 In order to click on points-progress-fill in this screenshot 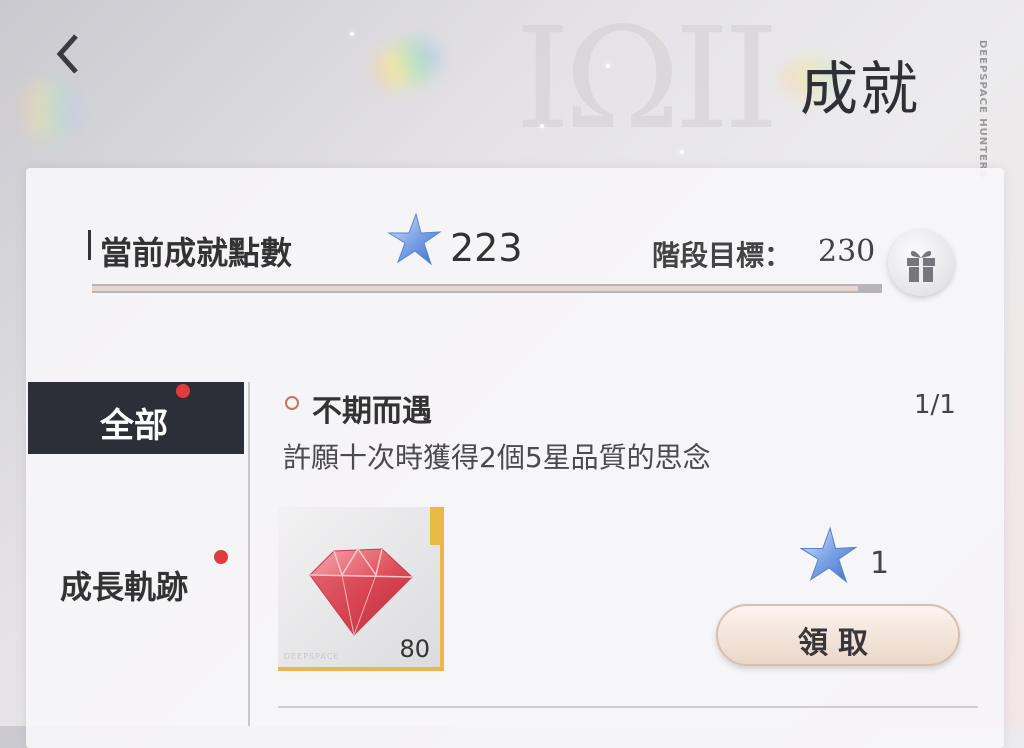, I will do `click(475, 288)`.